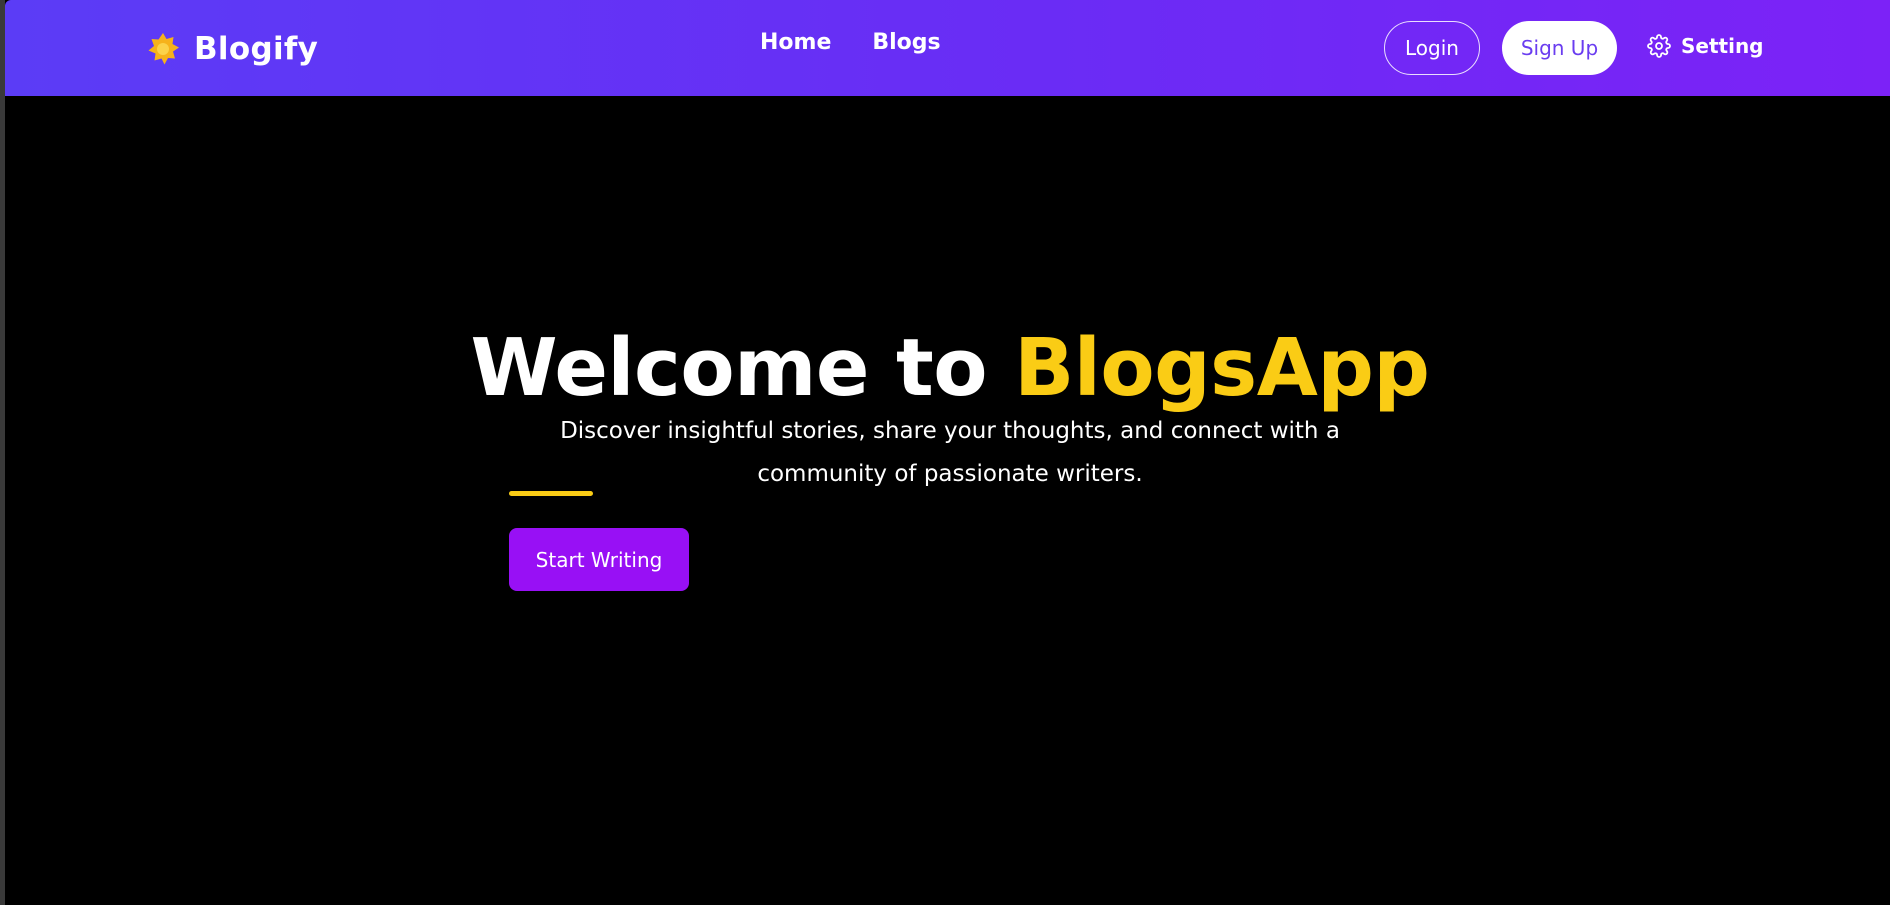 This screenshot has height=905, width=1890. I want to click on navbar: Blogify Home Blogs Login Sign Up Setting, so click(947, 48).